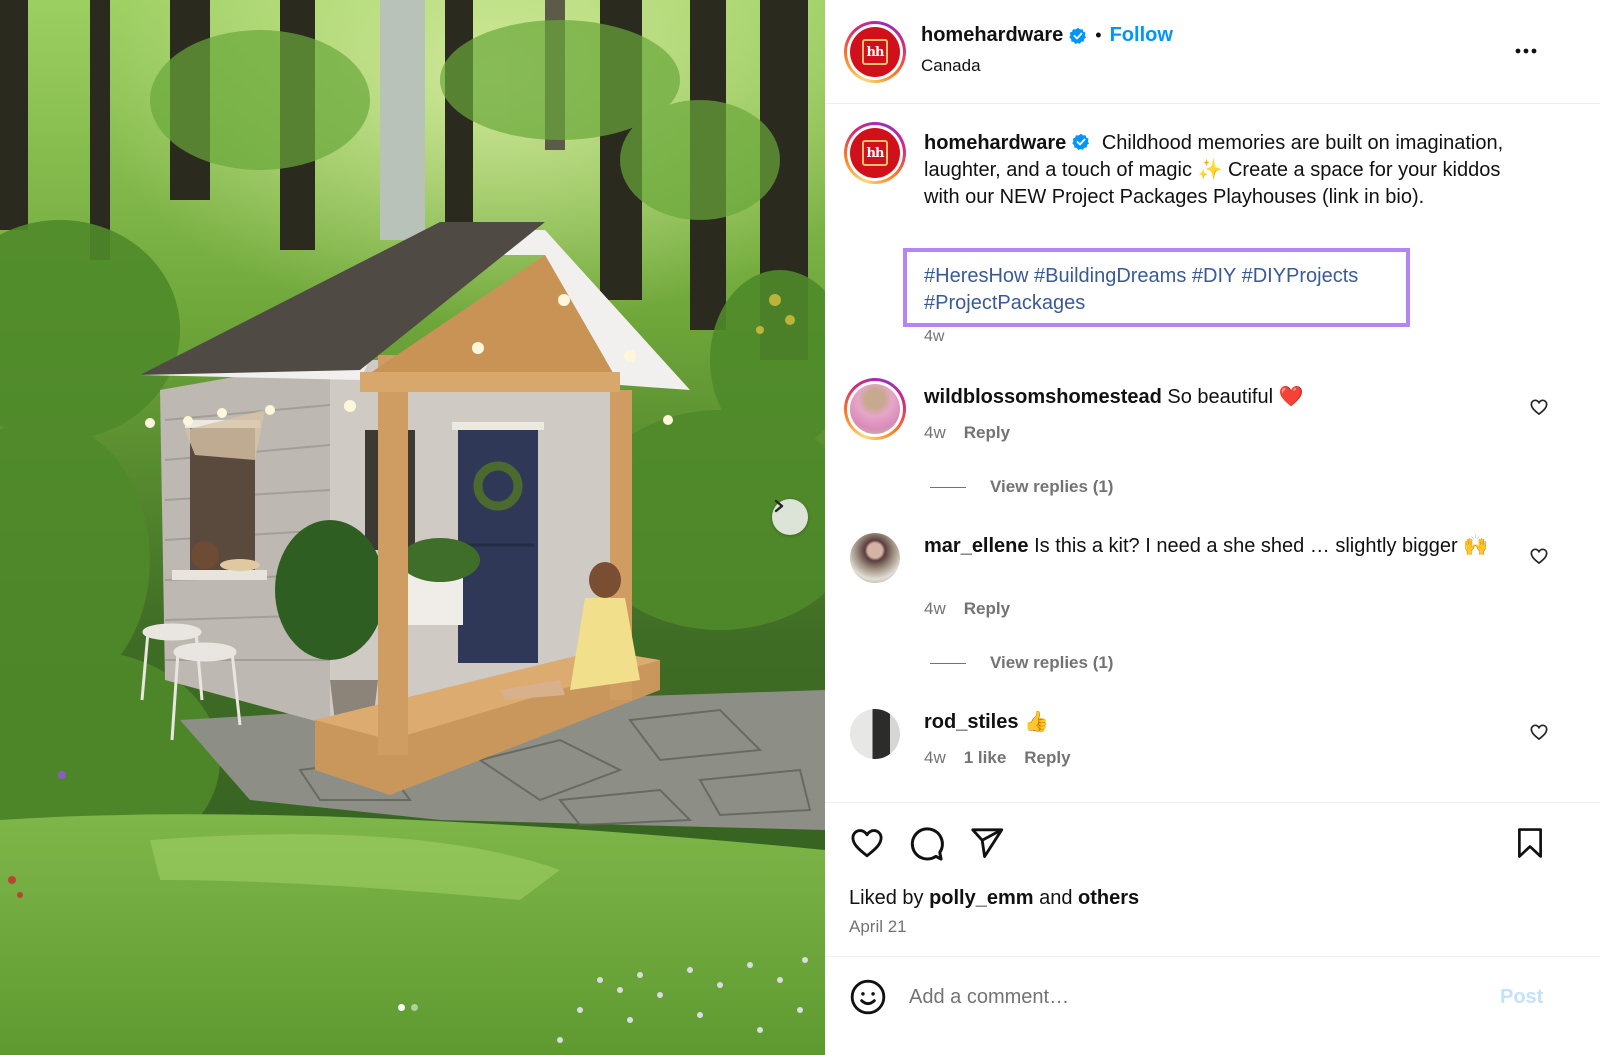 This screenshot has width=1600, height=1055. I want to click on carousel-dot-active, so click(401, 1007).